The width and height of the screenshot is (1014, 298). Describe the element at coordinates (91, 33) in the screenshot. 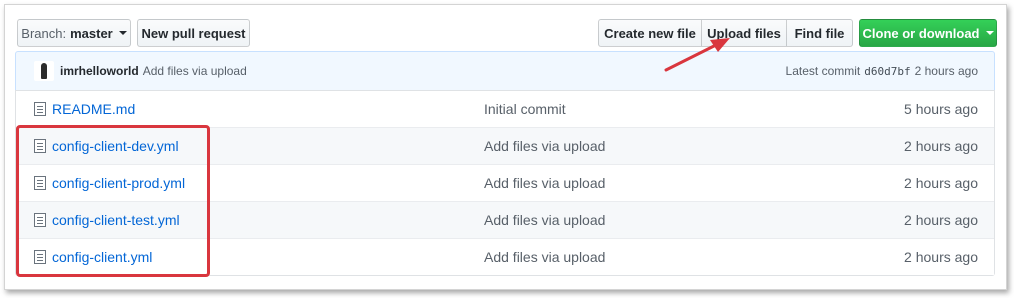

I see `branch-name: master` at that location.